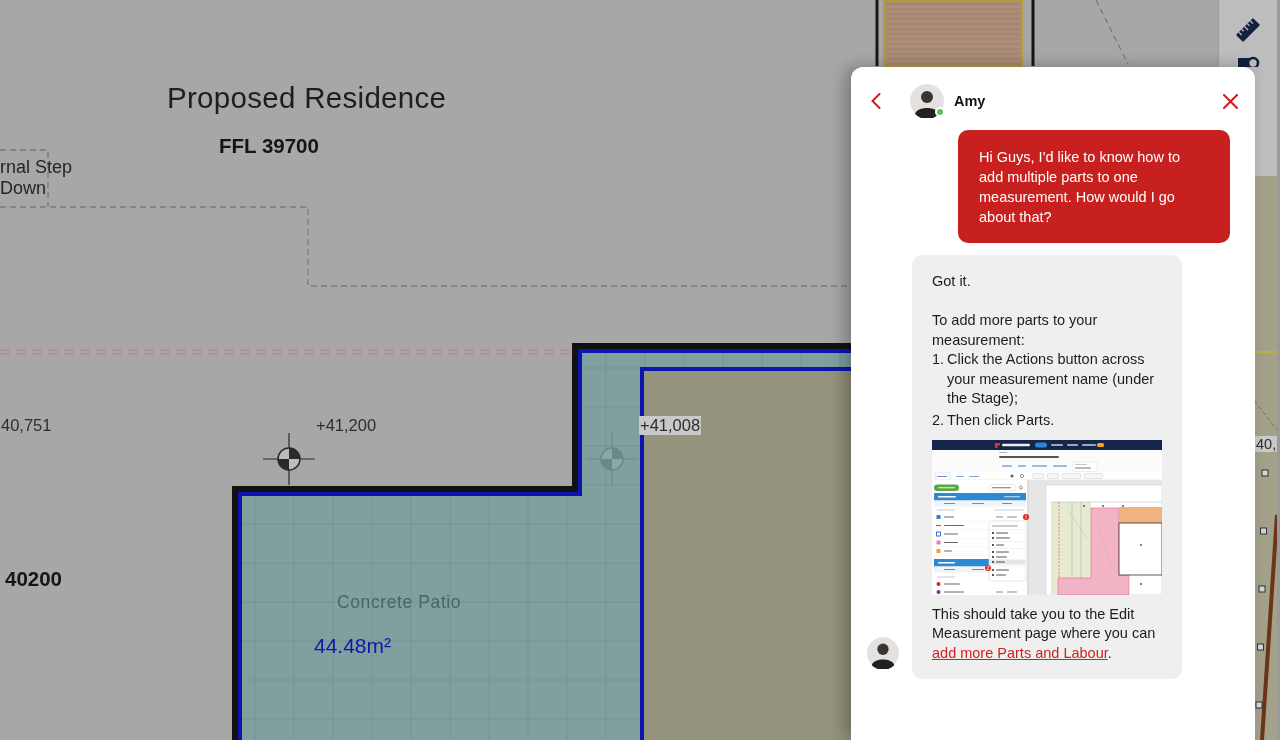 This screenshot has width=1280, height=740. Describe the element at coordinates (670, 425) in the screenshot. I see `spot-level: +41,008` at that location.